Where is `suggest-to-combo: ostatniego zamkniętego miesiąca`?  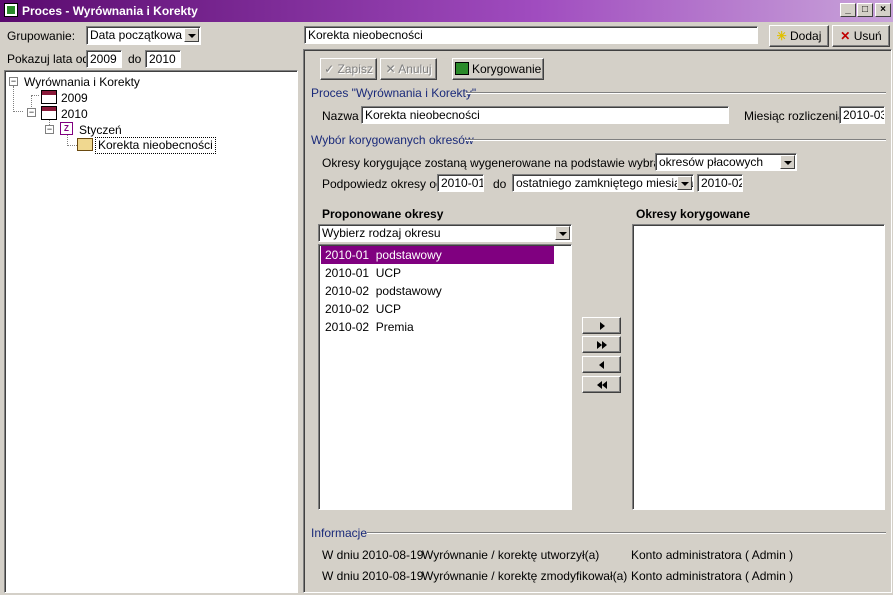 suggest-to-combo: ostatniego zamkniętego miesiąca is located at coordinates (603, 183).